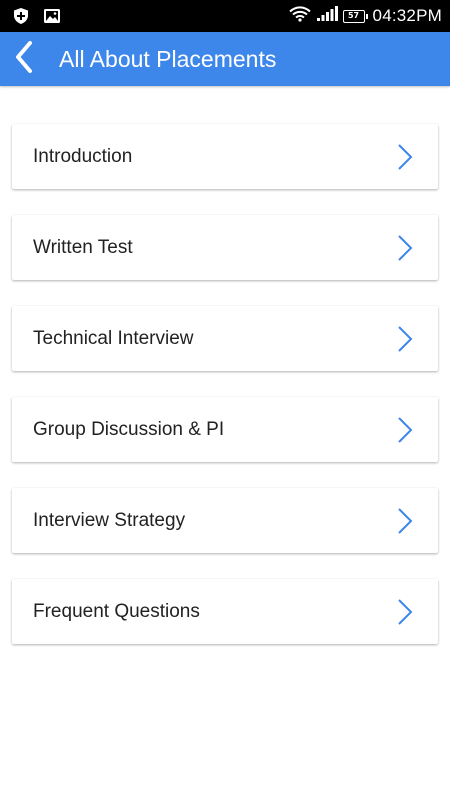  What do you see at coordinates (299, 16) in the screenshot?
I see `wifi-icon` at bounding box center [299, 16].